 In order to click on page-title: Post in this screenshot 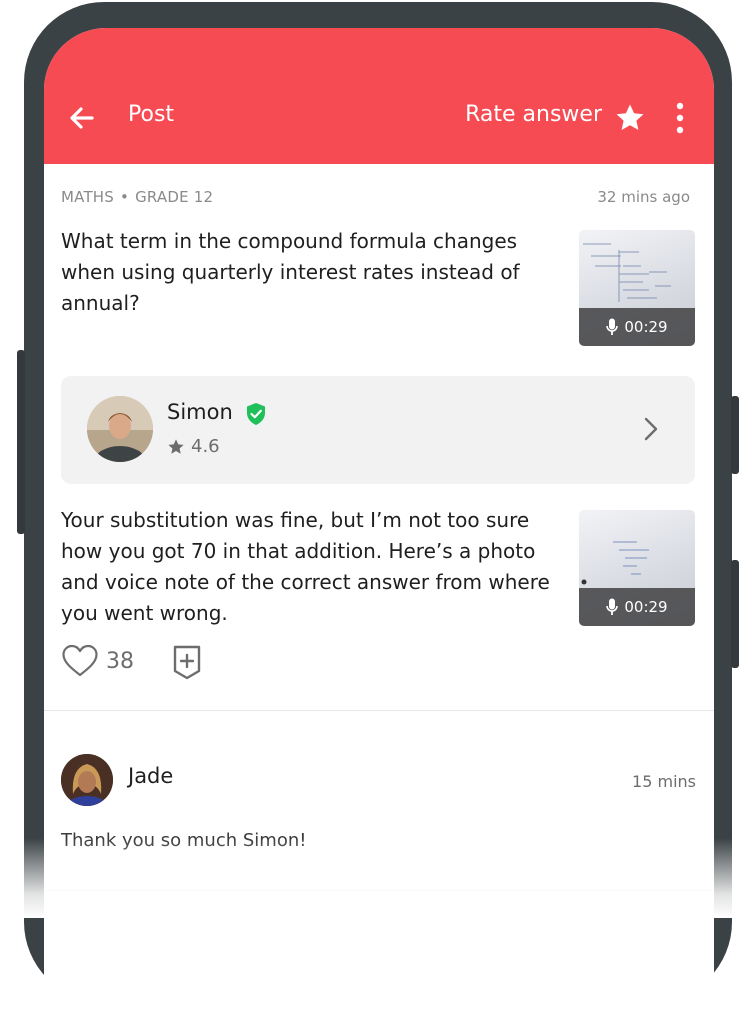, I will do `click(151, 114)`.